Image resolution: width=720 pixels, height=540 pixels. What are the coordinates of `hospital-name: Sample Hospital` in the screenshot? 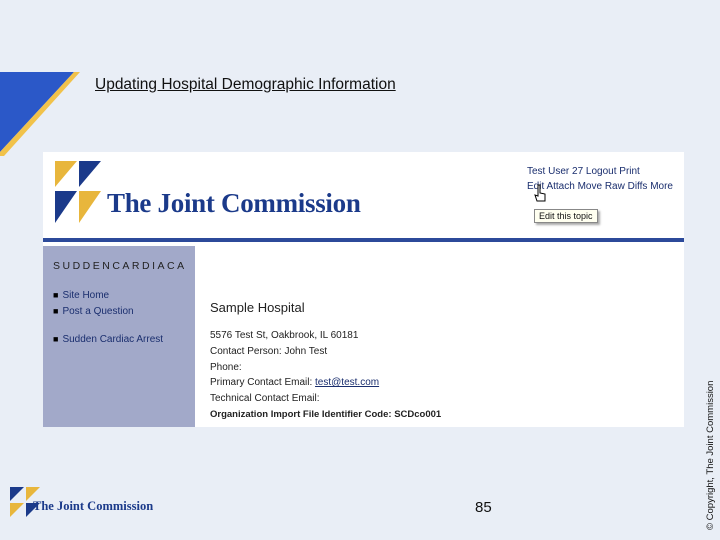 It's located at (257, 307).